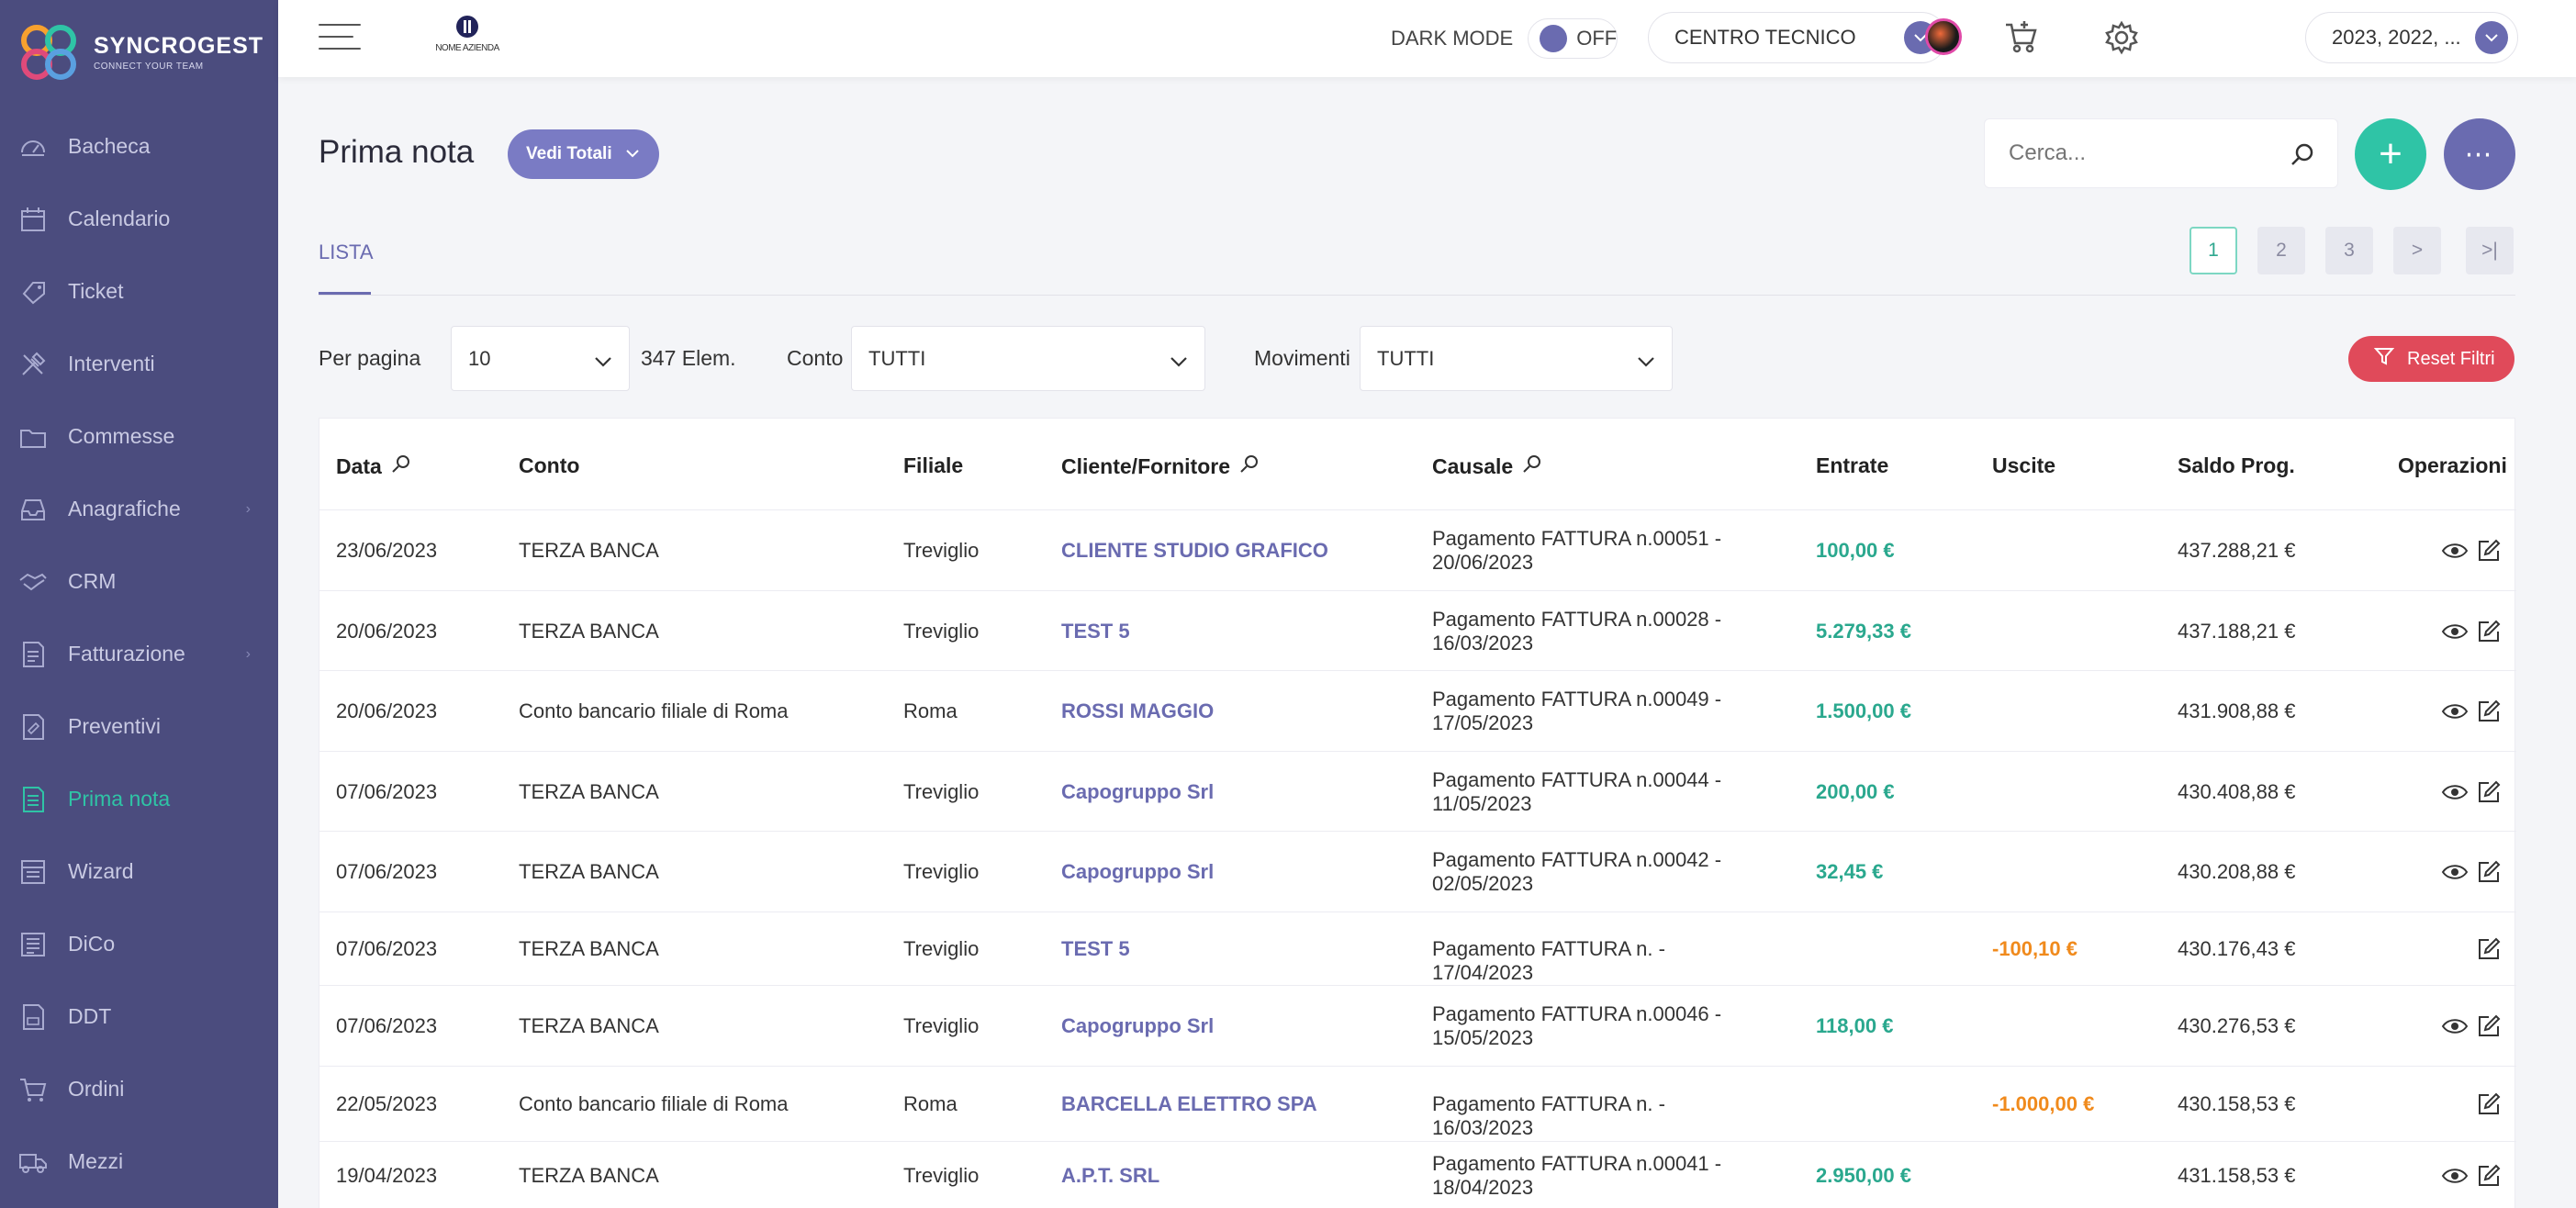  I want to click on sidebar-item-mezzi: Mezzi, so click(139, 1161).